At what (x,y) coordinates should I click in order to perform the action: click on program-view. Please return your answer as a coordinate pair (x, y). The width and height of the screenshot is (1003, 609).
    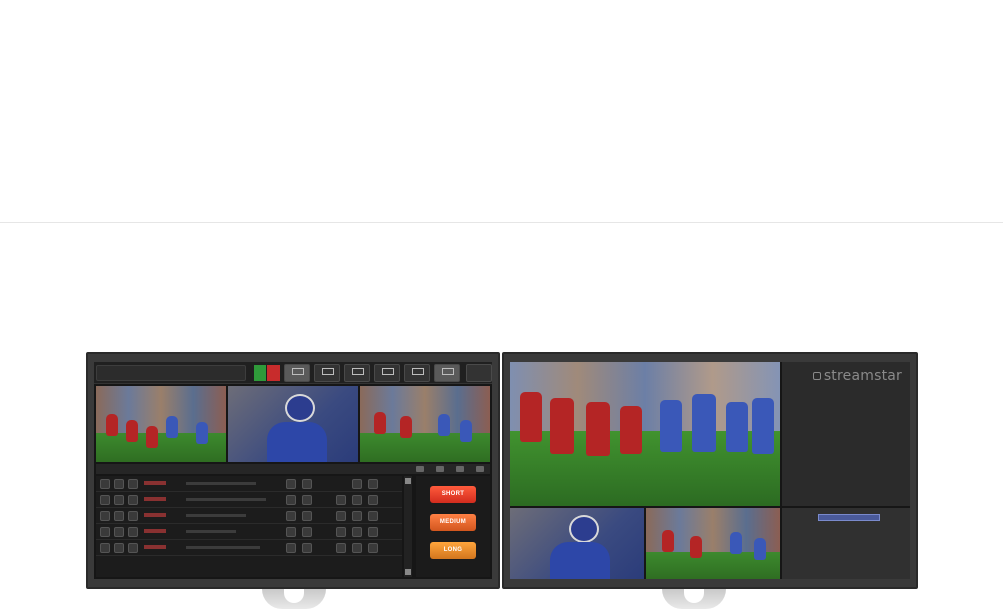
    Looking at the image, I should click on (645, 434).